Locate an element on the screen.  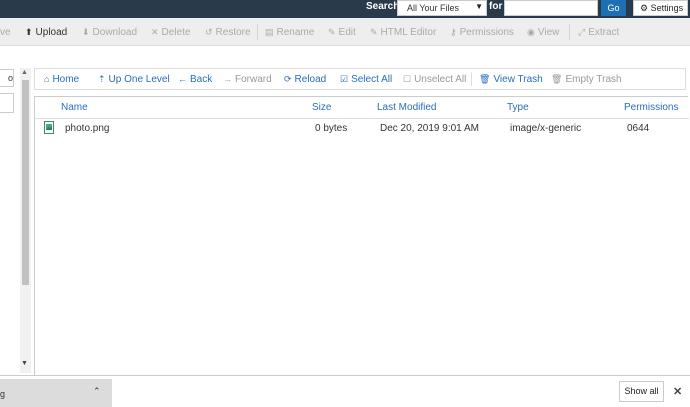
toolbar-item-extract: ⤢ Extract is located at coordinates (598, 32).